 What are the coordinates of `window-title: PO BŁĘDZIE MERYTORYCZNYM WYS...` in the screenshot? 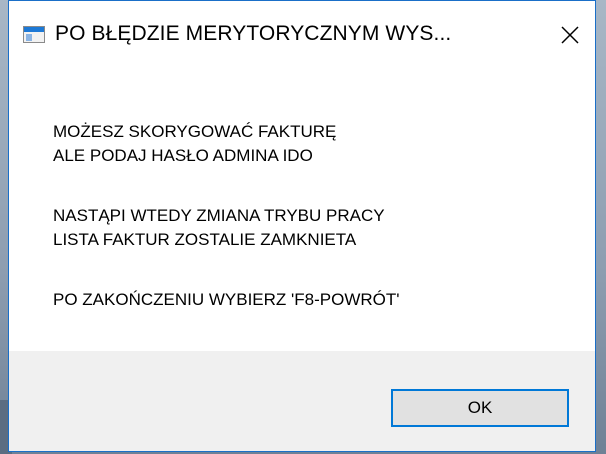 It's located at (253, 33).